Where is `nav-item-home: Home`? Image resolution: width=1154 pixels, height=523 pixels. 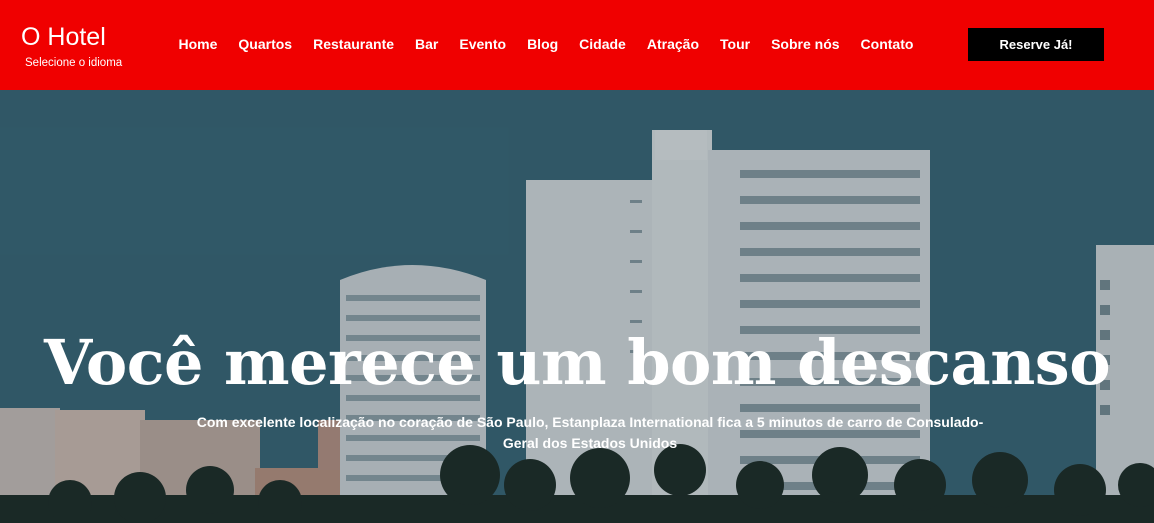 nav-item-home: Home is located at coordinates (198, 44).